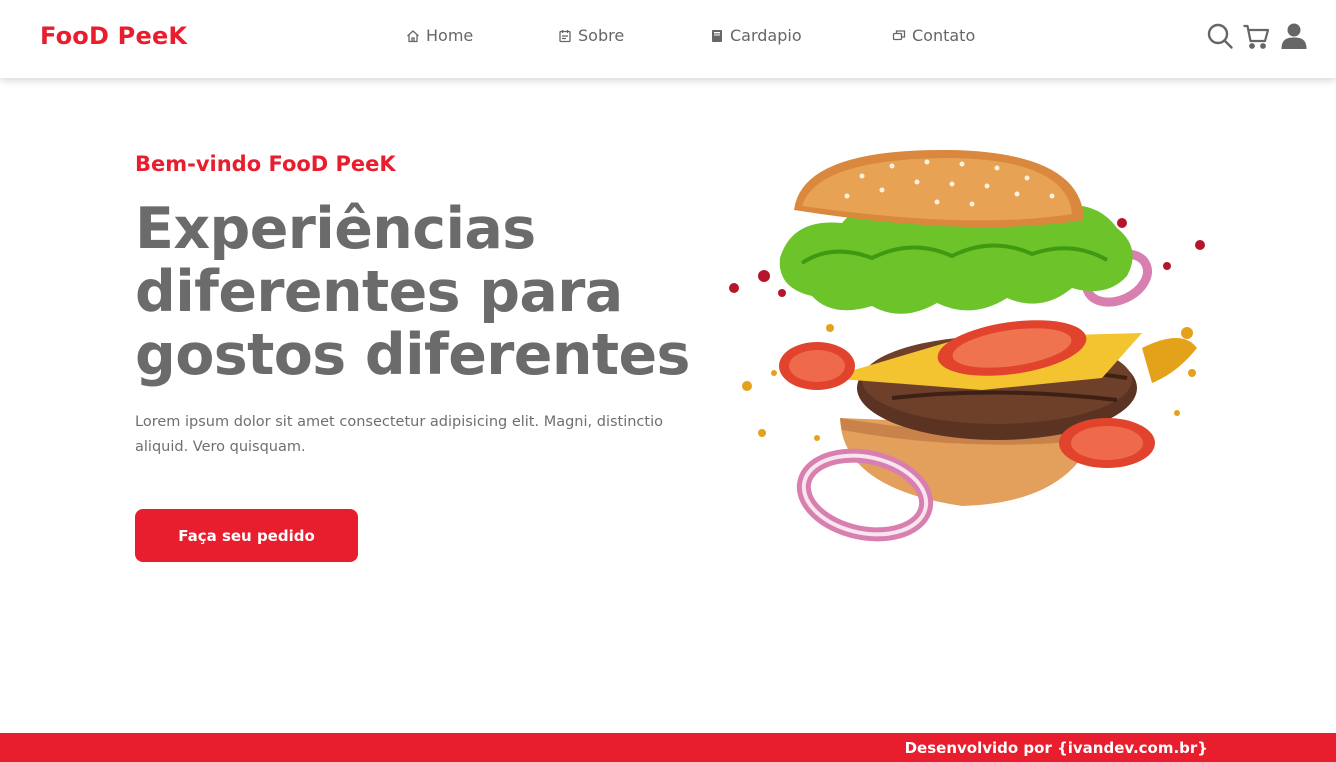 Image resolution: width=1336 pixels, height=762 pixels. I want to click on hero-subtitle: Bem-vindo FooD PeeK, so click(265, 164).